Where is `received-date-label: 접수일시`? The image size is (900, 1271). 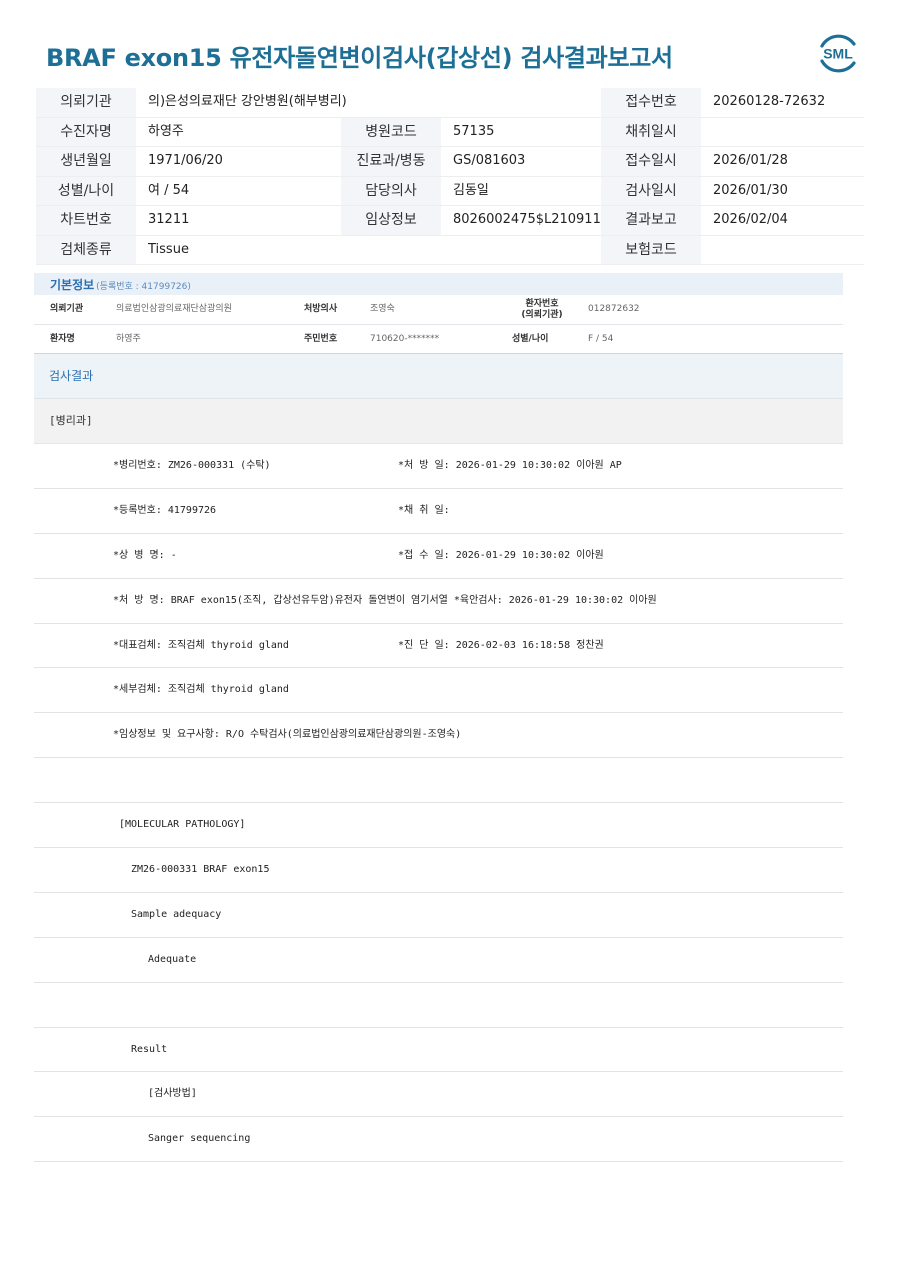
received-date-label: 접수일시 is located at coordinates (651, 161).